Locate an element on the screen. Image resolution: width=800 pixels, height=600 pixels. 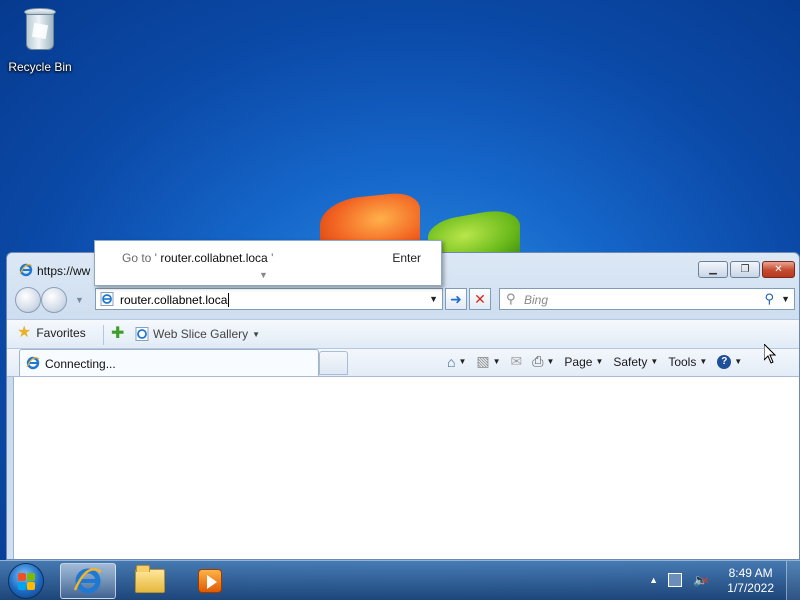
add-to-favorites-icon: ✚ is located at coordinates (117, 334).